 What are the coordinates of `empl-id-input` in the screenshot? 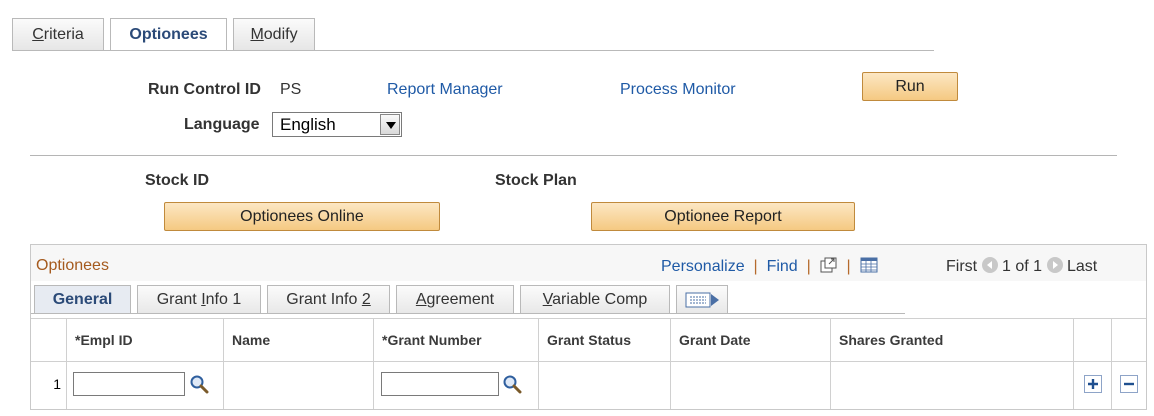 It's located at (129, 384).